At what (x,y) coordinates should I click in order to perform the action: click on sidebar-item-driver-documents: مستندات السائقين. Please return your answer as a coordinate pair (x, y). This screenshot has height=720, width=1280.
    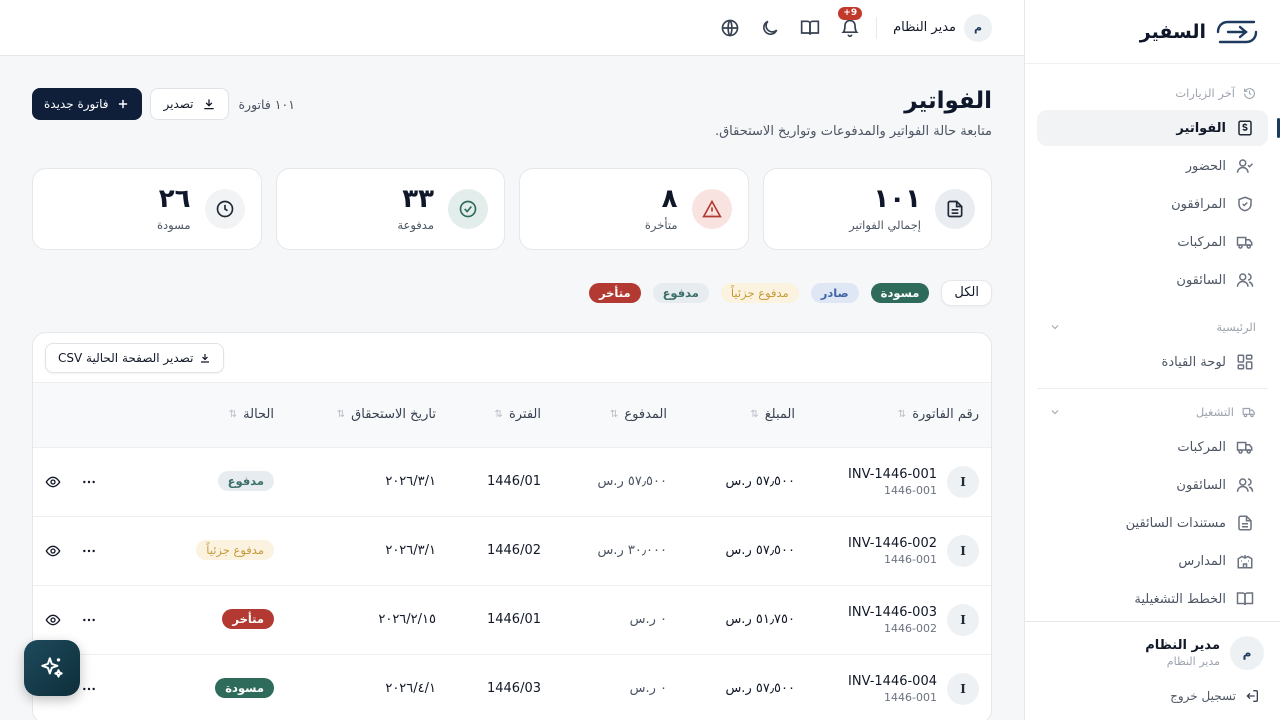
    Looking at the image, I should click on (1152, 523).